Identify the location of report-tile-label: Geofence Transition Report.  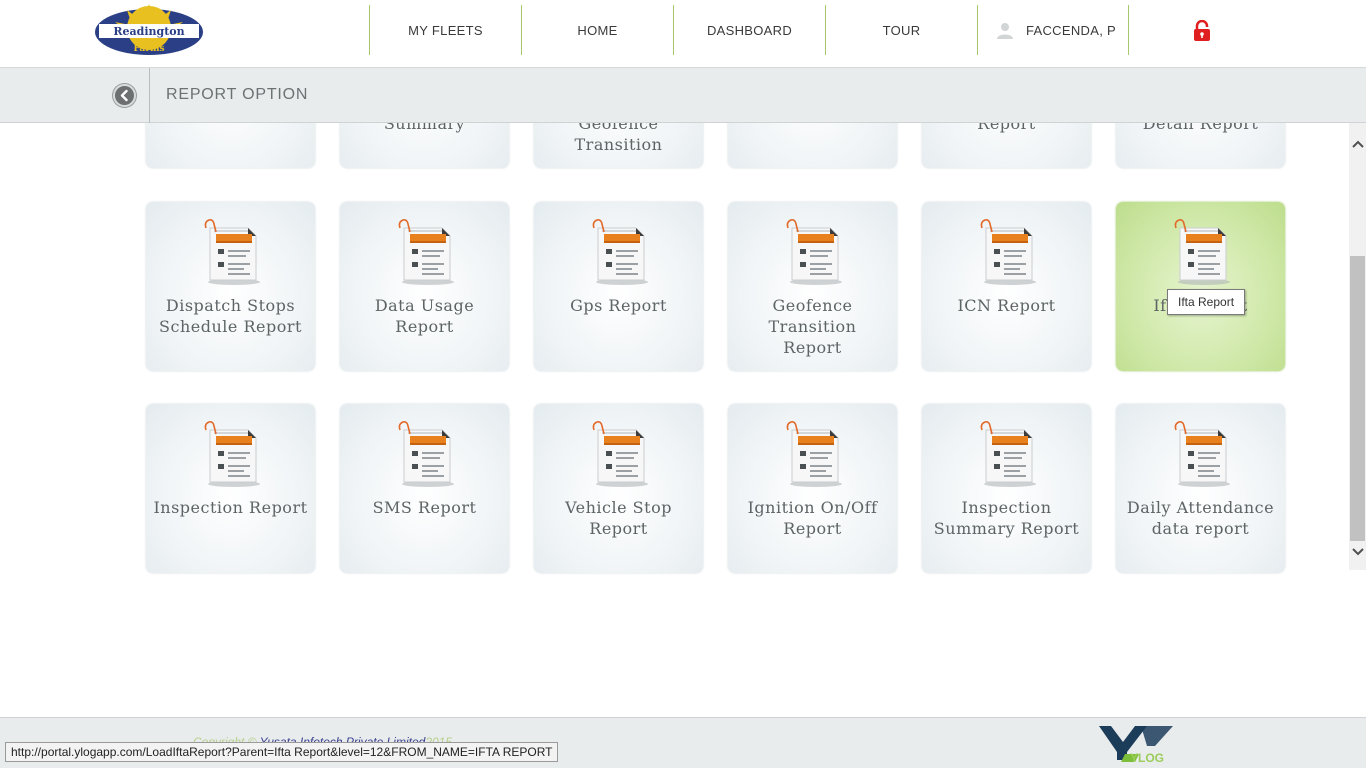
(812, 326).